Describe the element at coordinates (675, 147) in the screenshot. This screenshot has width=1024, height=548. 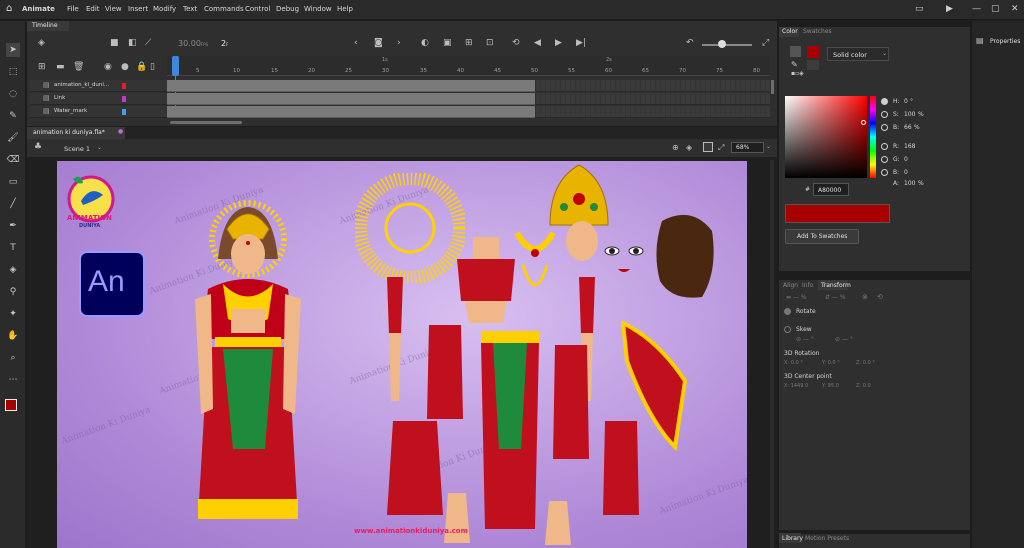
I see `center-stage-icon: ⊕` at that location.